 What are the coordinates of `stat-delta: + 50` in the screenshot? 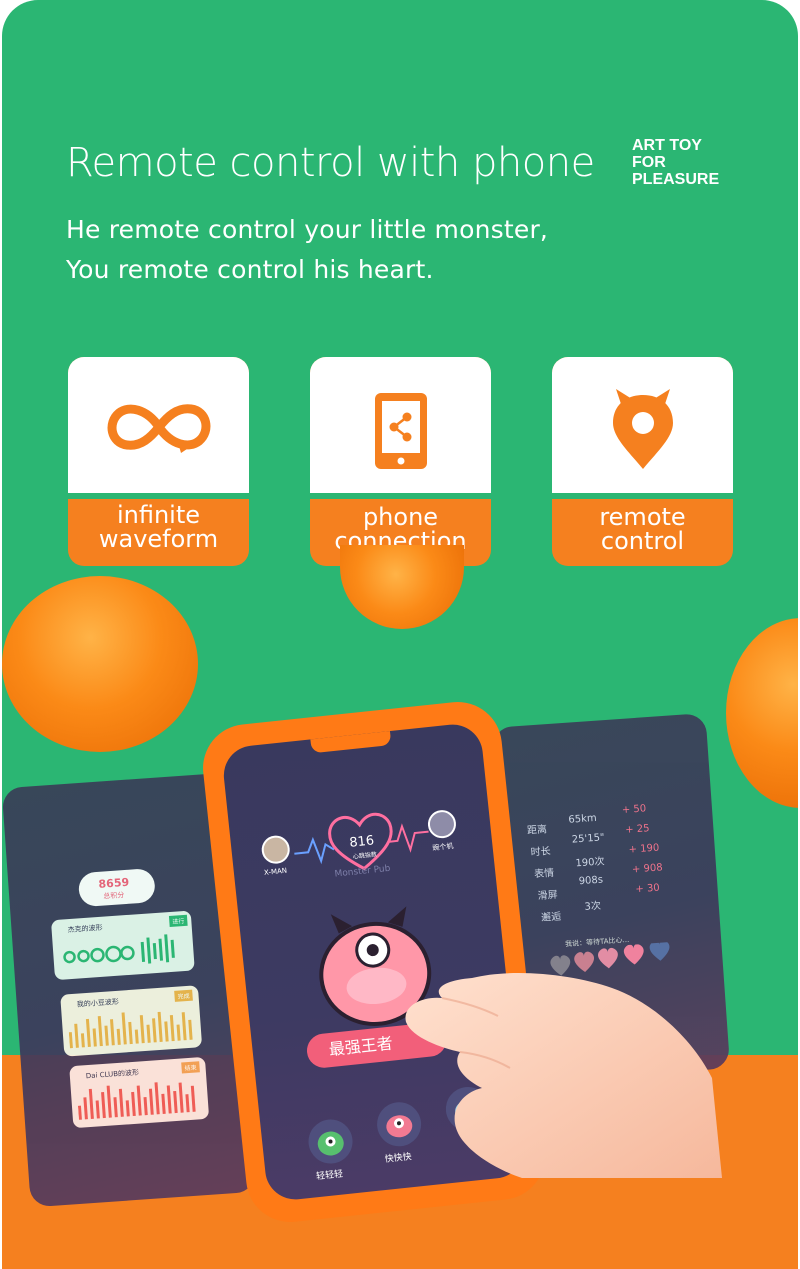 It's located at (634, 810).